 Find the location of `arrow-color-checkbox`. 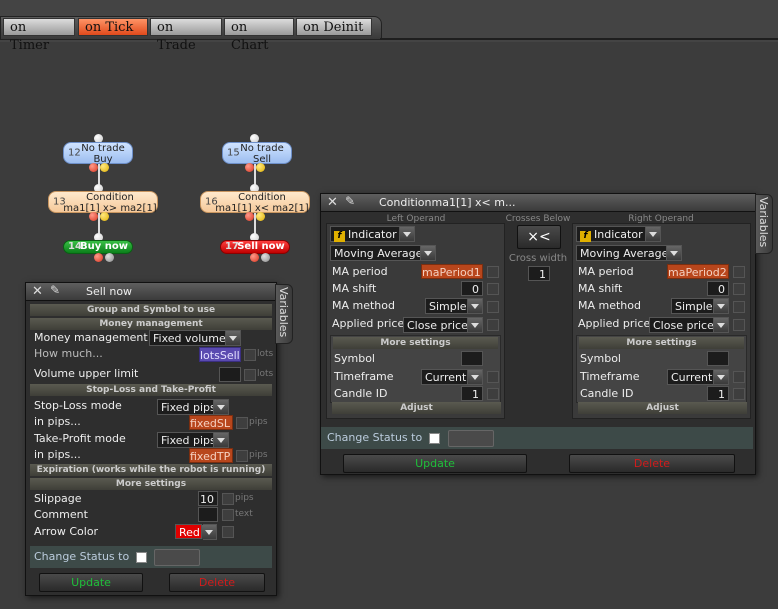

arrow-color-checkbox is located at coordinates (228, 532).